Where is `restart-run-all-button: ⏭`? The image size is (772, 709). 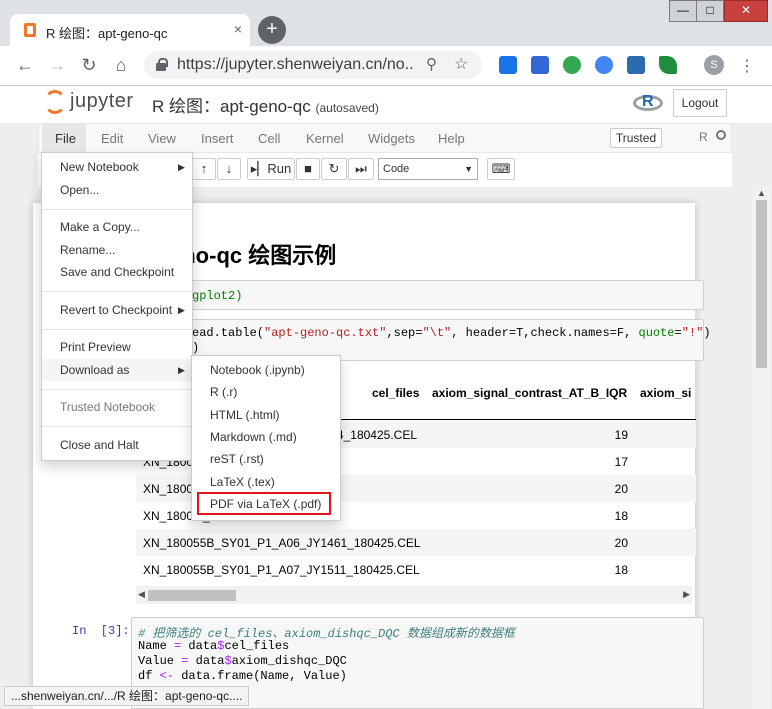 restart-run-all-button: ⏭ is located at coordinates (361, 169).